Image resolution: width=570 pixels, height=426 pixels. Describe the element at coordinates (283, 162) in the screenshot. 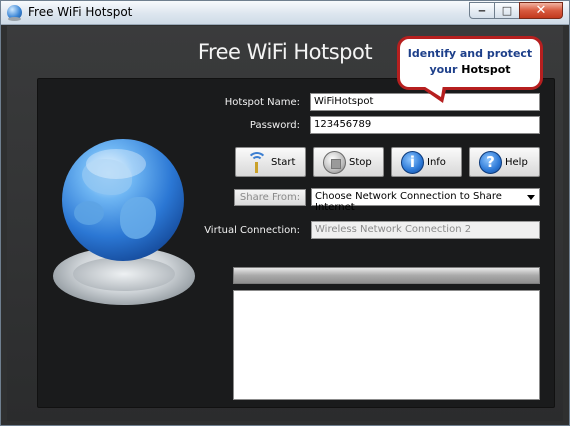

I see `start-button-label: Start` at that location.